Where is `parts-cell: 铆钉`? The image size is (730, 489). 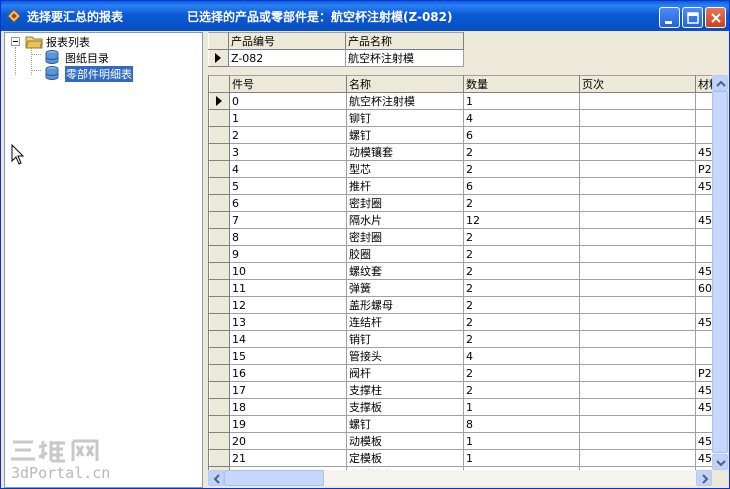 parts-cell: 铆钉 is located at coordinates (405, 118).